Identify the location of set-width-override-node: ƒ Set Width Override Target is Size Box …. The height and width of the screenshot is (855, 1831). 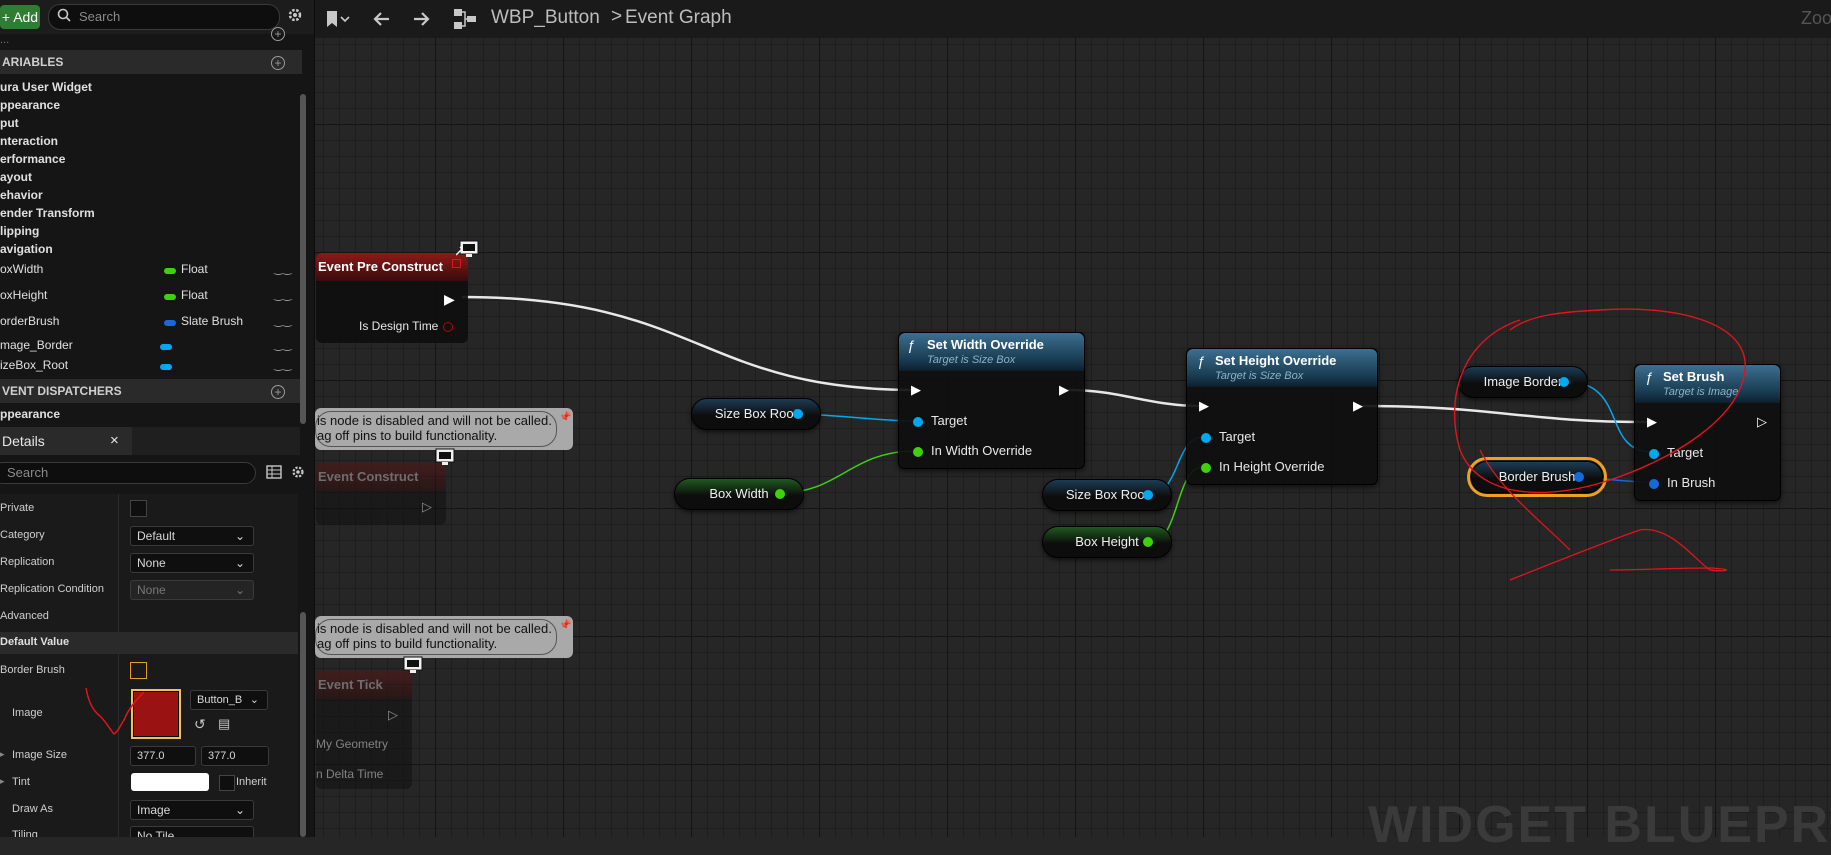
(991, 400).